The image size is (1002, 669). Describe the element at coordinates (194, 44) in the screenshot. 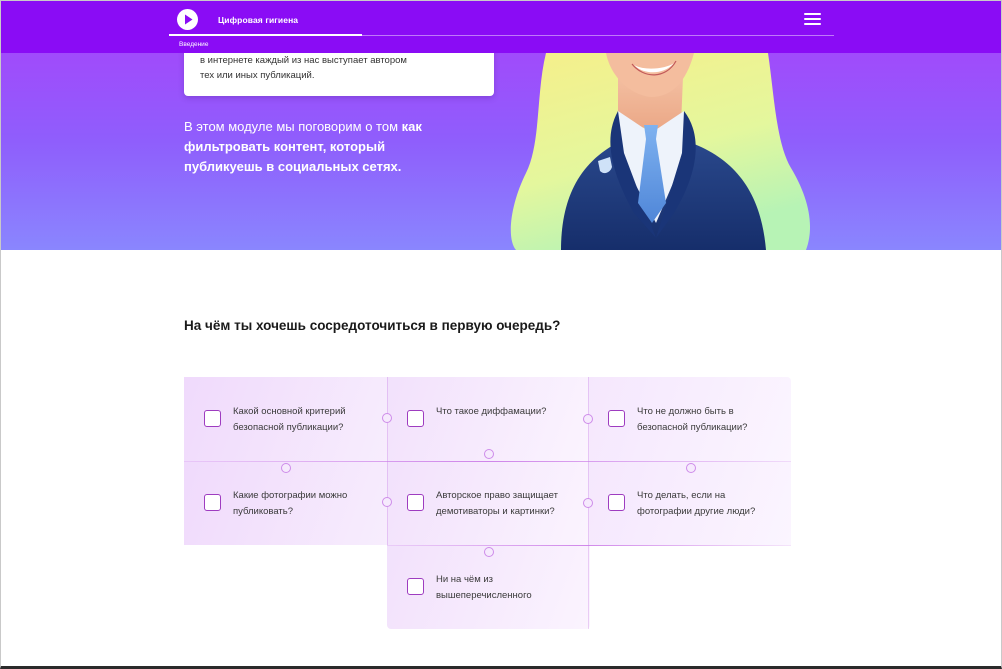

I see `section-label: Введение` at that location.